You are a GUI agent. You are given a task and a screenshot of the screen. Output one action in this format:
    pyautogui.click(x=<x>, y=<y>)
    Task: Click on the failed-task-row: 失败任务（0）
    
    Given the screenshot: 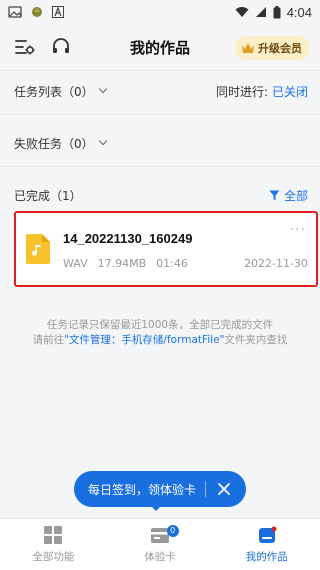 What is the action you would take?
    pyautogui.click(x=161, y=143)
    